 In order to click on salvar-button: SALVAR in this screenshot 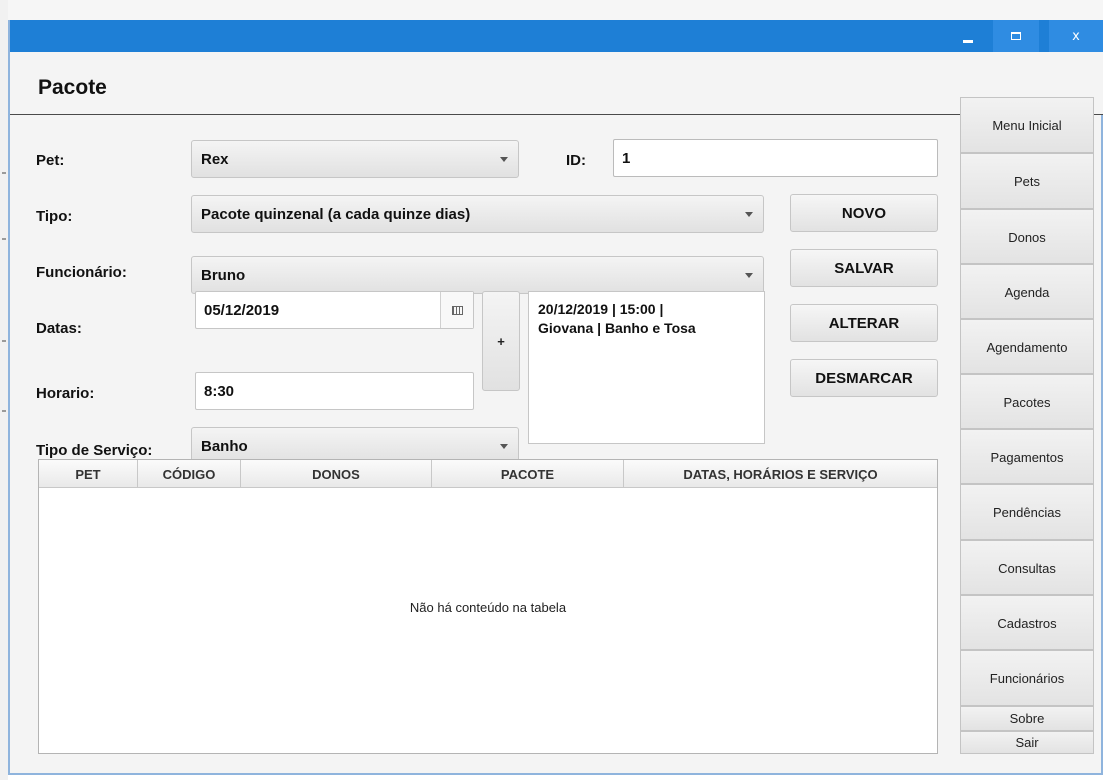, I will do `click(864, 268)`.